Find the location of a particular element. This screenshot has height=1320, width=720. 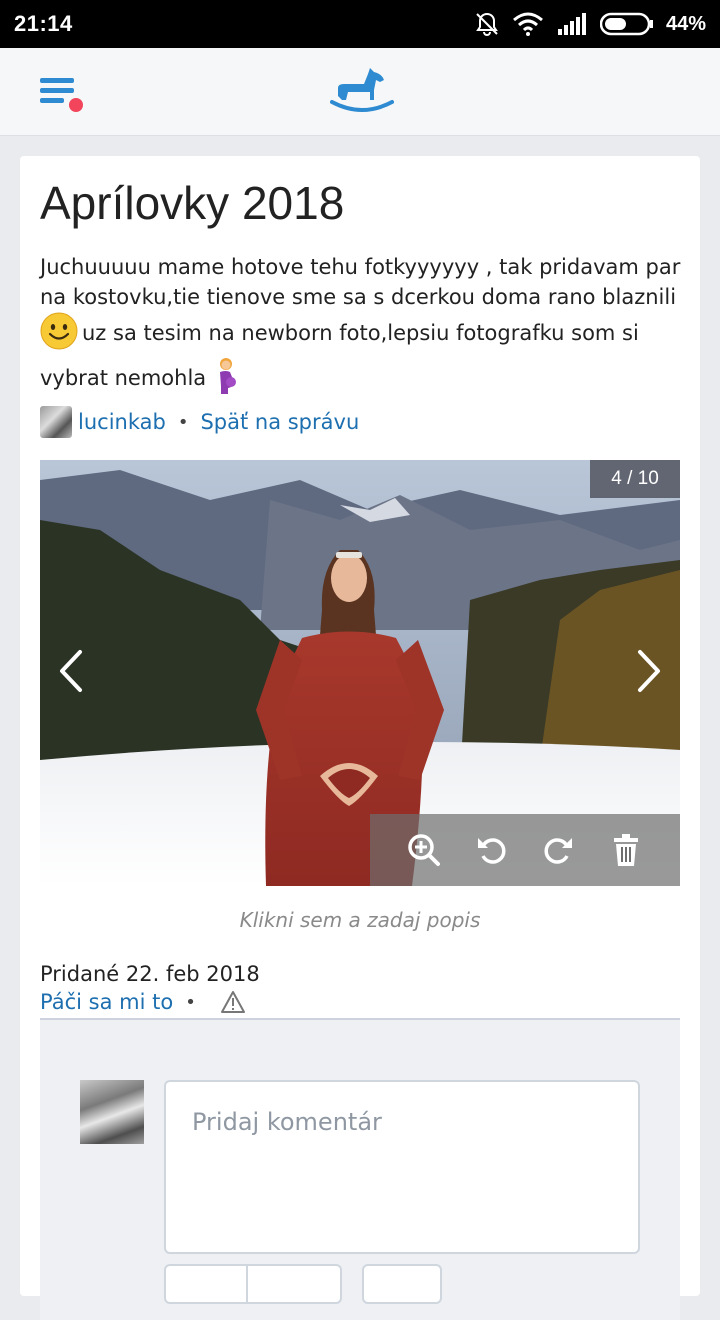

app-header is located at coordinates (360, 92).